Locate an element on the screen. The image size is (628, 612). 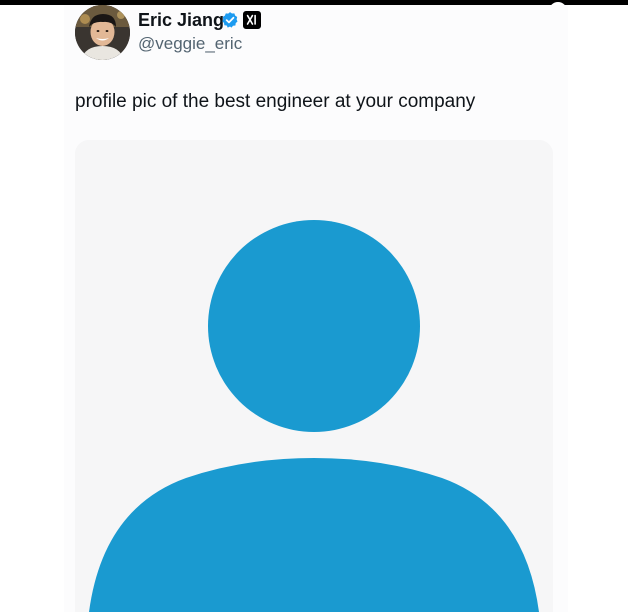
author-avatar is located at coordinates (102, 32).